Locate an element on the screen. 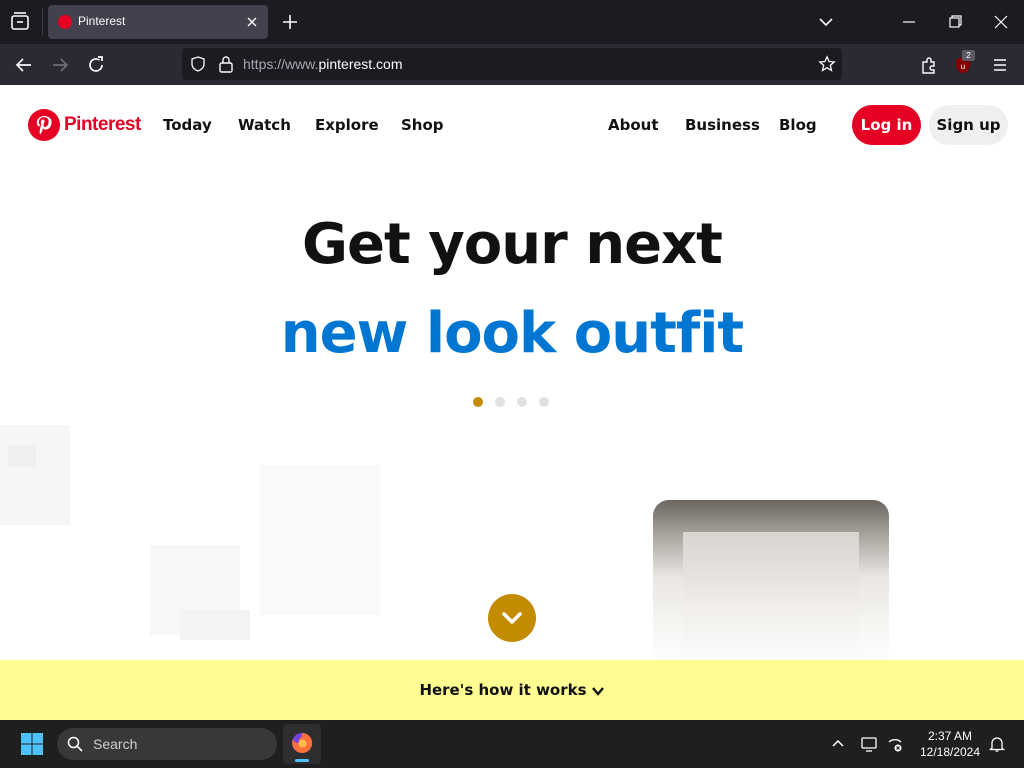 Image resolution: width=1024 pixels, height=768 pixels. extension-badge: 2 is located at coordinates (968, 55).